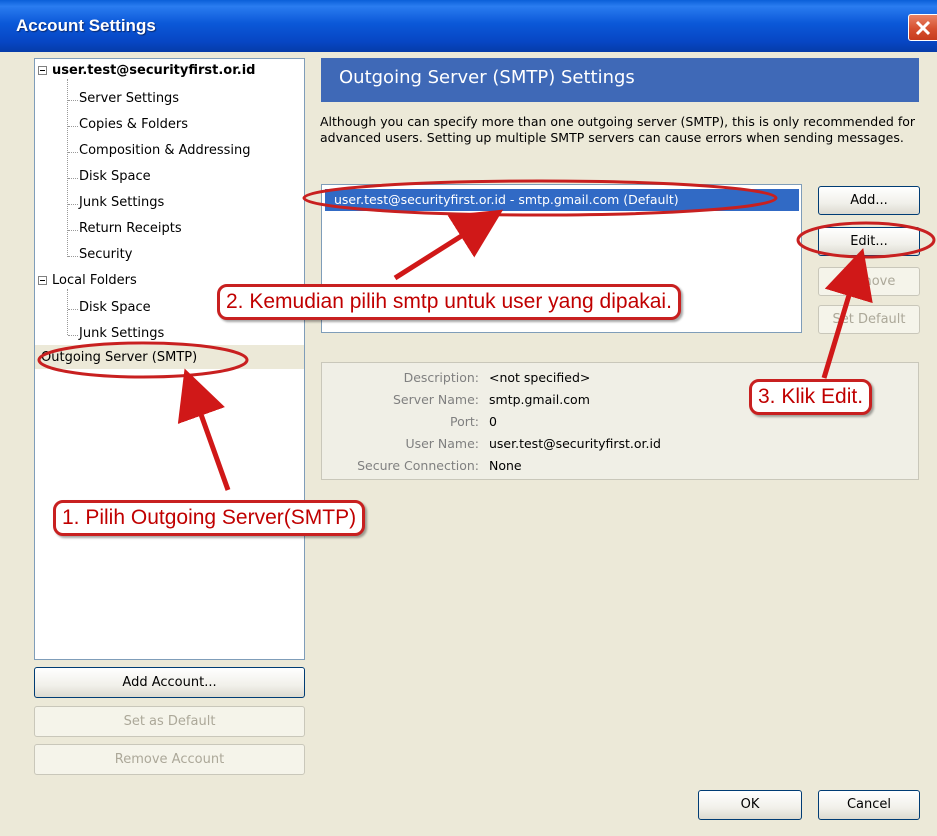  Describe the element at coordinates (505, 465) in the screenshot. I see `secure-connection-value: None` at that location.